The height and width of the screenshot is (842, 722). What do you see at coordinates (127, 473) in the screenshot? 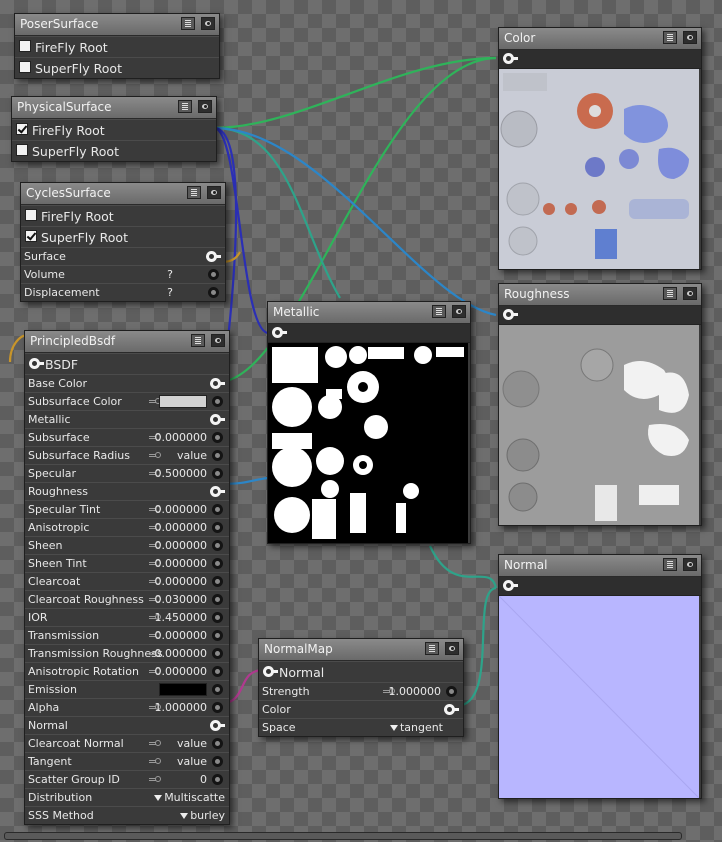
I see `input-specular: Specular 0.500000` at bounding box center [127, 473].